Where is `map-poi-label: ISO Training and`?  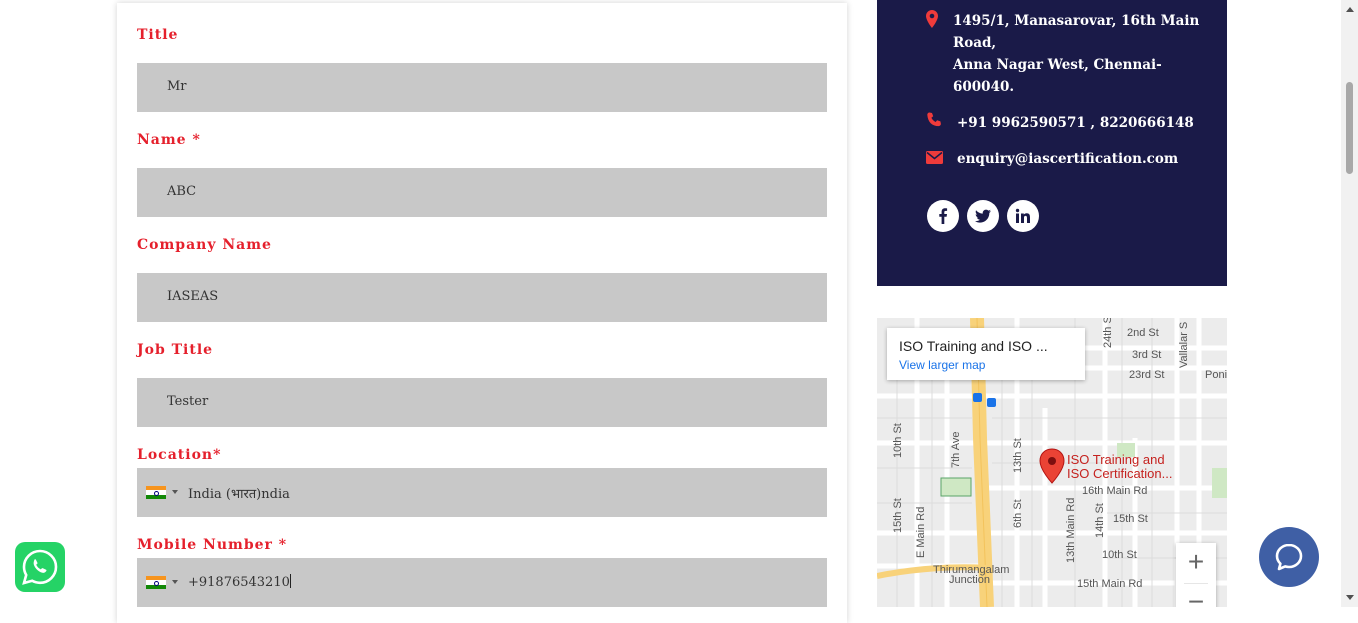 map-poi-label: ISO Training and is located at coordinates (1116, 459).